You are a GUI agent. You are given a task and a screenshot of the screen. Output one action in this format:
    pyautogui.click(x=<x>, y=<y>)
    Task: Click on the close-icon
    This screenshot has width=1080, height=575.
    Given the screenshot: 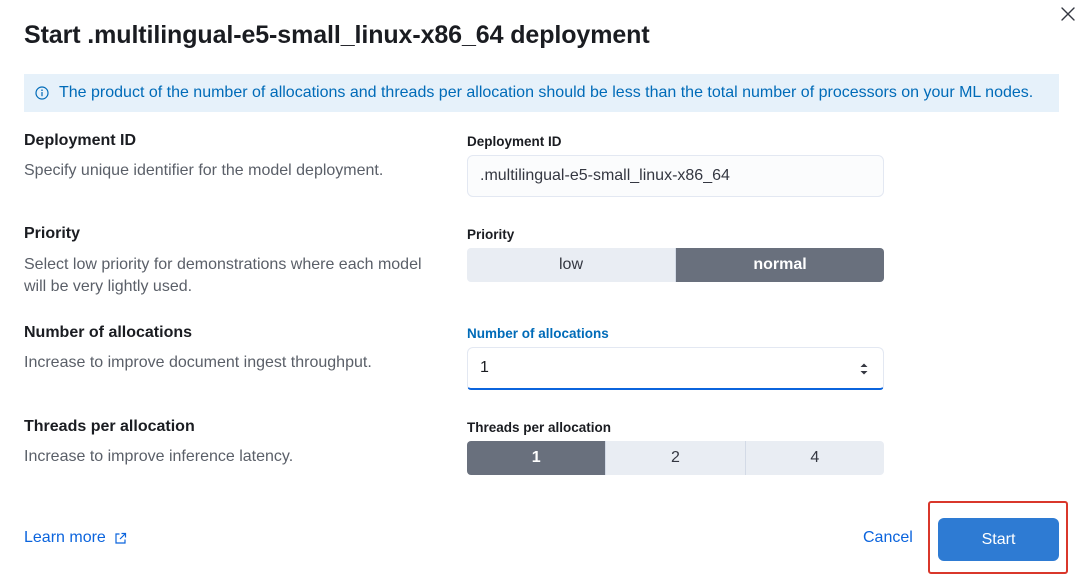 What is the action you would take?
    pyautogui.click(x=1068, y=14)
    